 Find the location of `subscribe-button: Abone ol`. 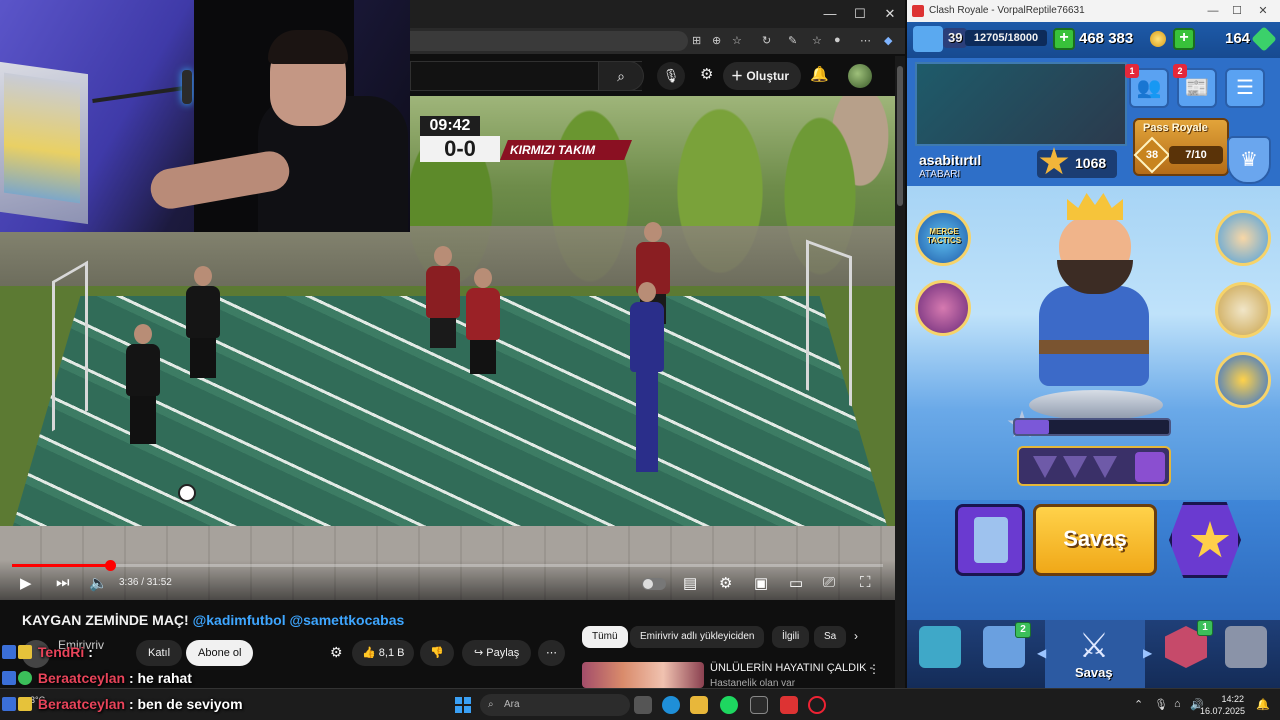

subscribe-button: Abone ol is located at coordinates (220, 653).